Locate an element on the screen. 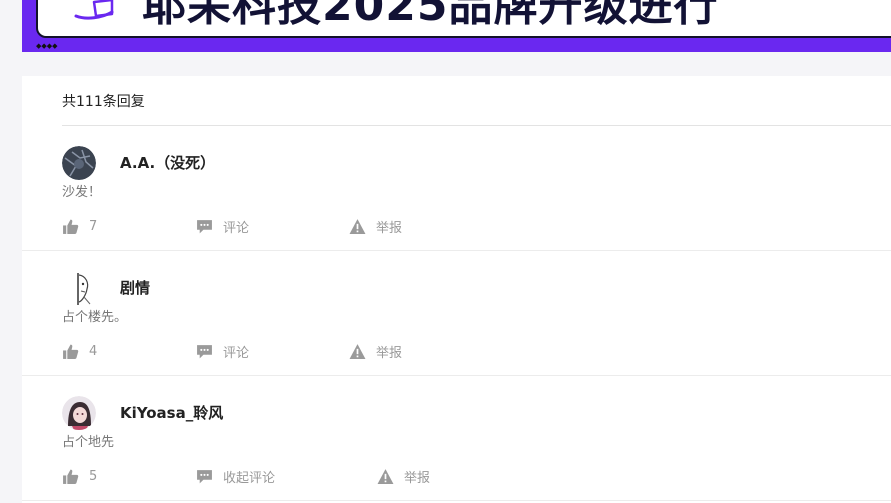 The height and width of the screenshot is (503, 891). username: A.A.（没死） is located at coordinates (167, 162).